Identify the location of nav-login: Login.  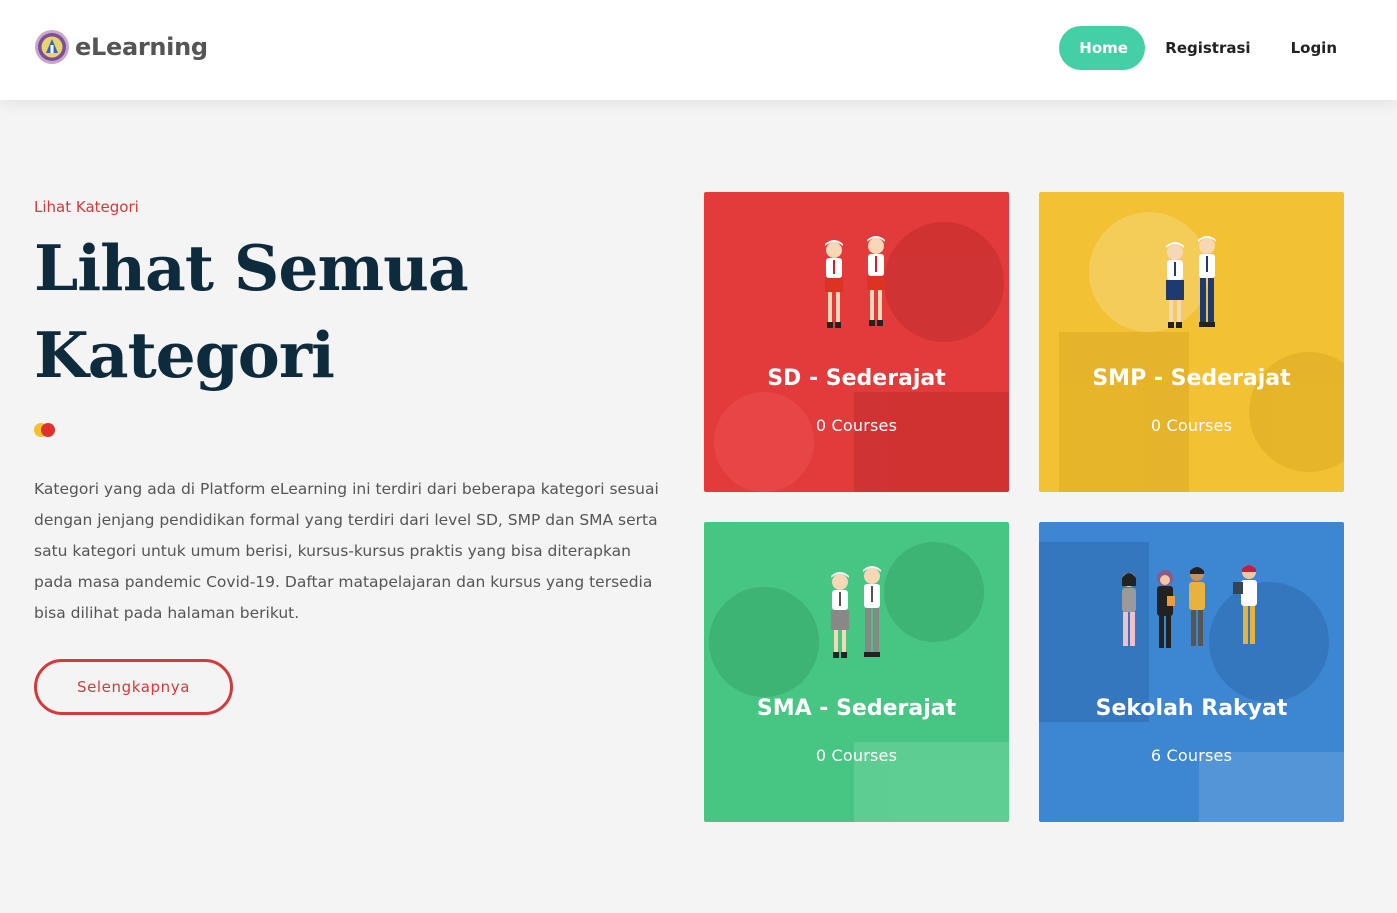
(1314, 48).